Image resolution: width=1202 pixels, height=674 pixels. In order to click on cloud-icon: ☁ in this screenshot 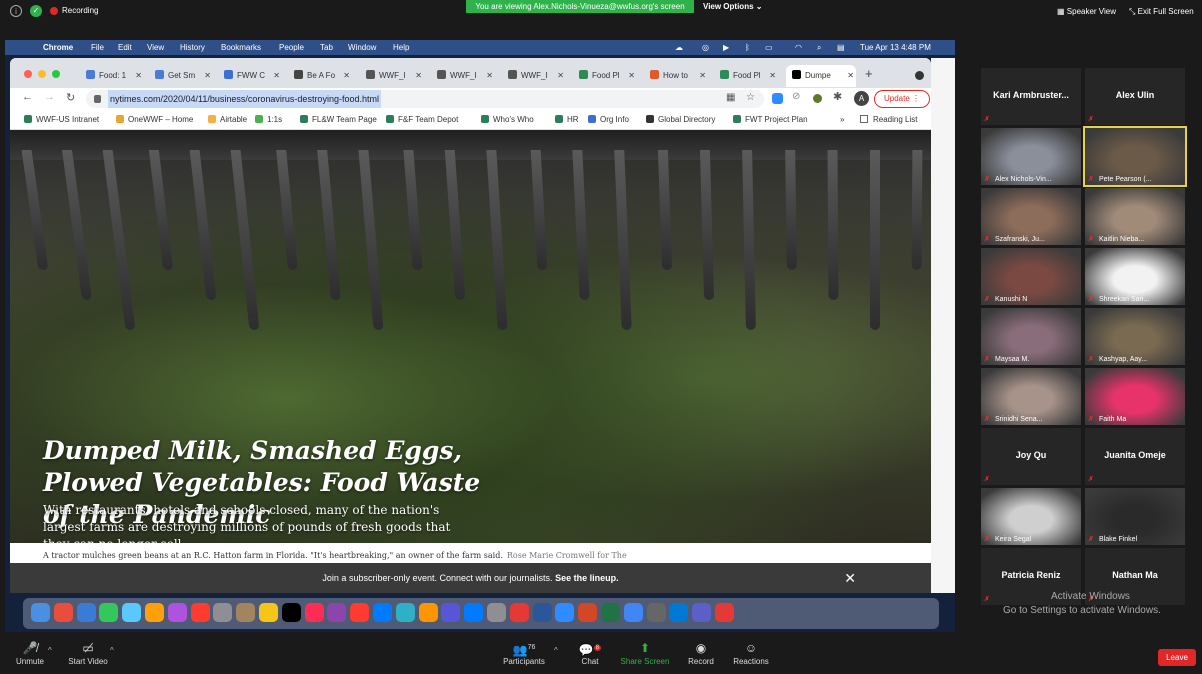, I will do `click(679, 47)`.